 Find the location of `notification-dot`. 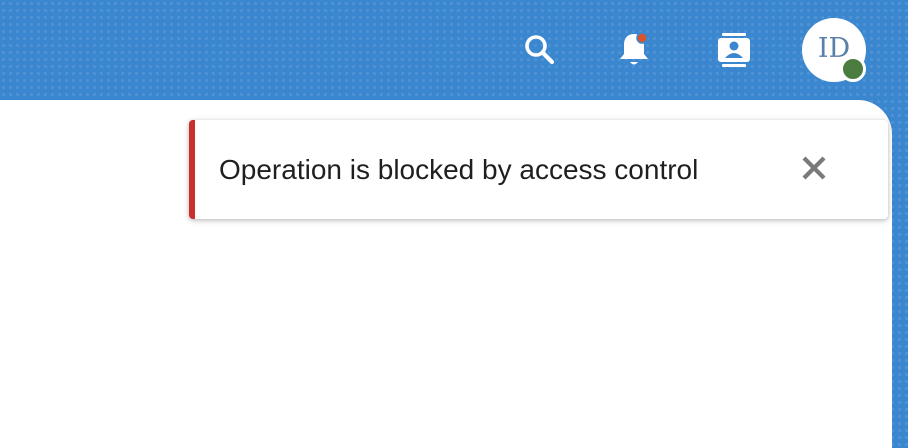

notification-dot is located at coordinates (642, 38).